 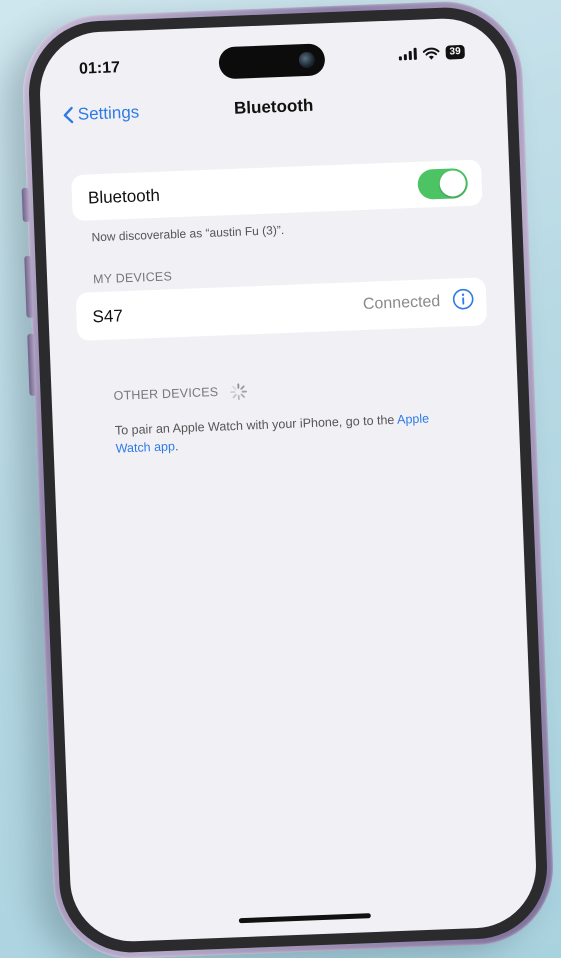 What do you see at coordinates (25, 204) in the screenshot?
I see `action-button` at bounding box center [25, 204].